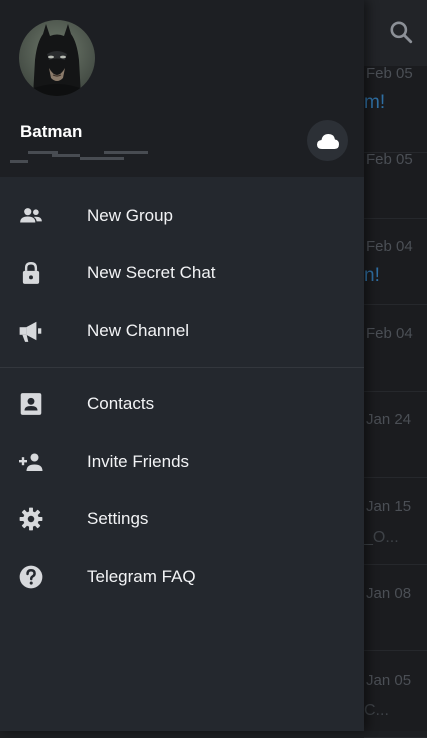 This screenshot has height=738, width=427. I want to click on avatar, so click(57, 58).